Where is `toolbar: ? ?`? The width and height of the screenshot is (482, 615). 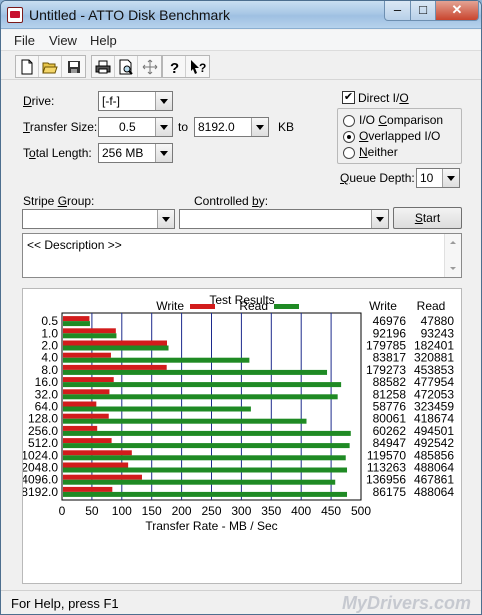
toolbar: ? ? is located at coordinates (241, 66).